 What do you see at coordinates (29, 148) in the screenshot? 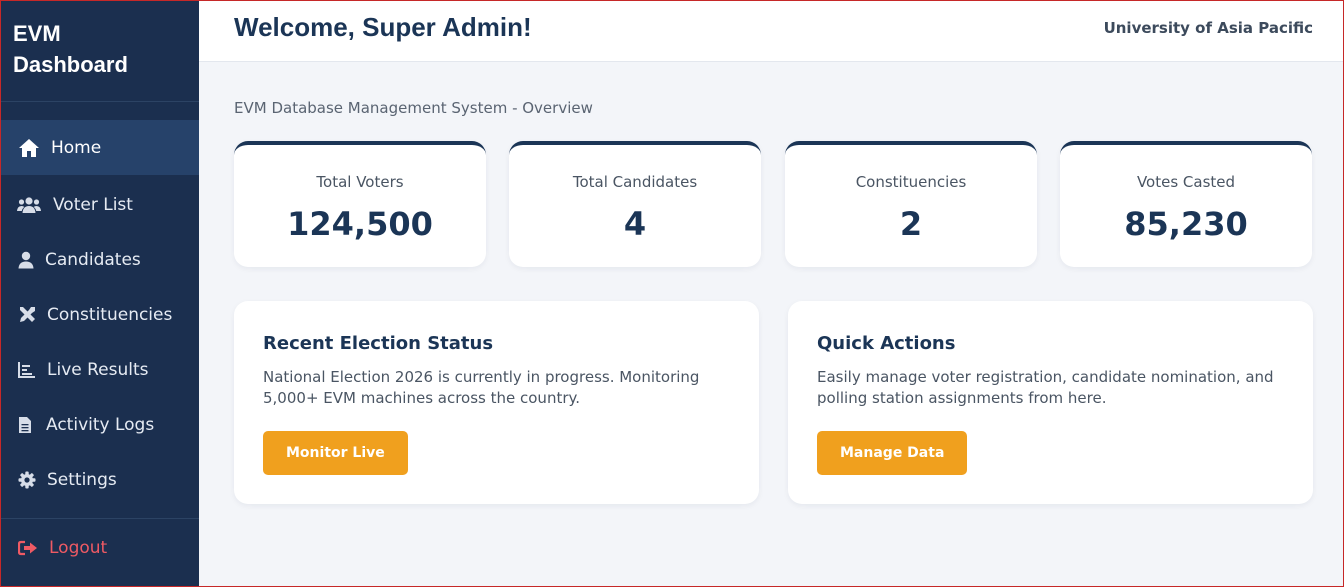
I see `home-icon` at bounding box center [29, 148].